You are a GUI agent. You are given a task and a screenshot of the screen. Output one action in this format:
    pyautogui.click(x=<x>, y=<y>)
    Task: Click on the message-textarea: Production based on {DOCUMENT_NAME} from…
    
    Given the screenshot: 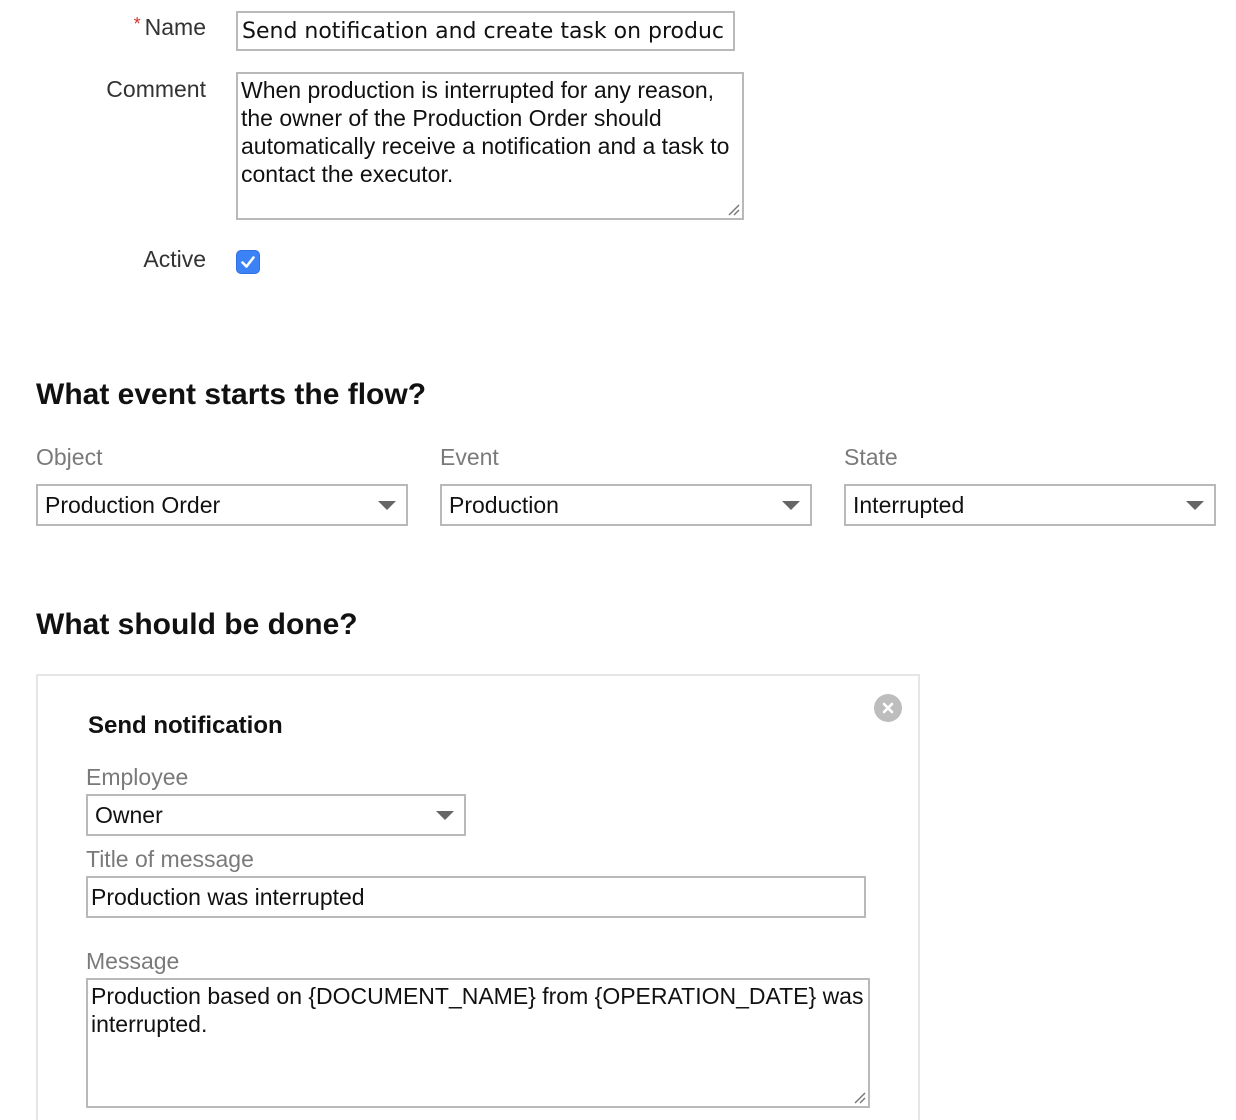 What is the action you would take?
    pyautogui.click(x=478, y=1043)
    